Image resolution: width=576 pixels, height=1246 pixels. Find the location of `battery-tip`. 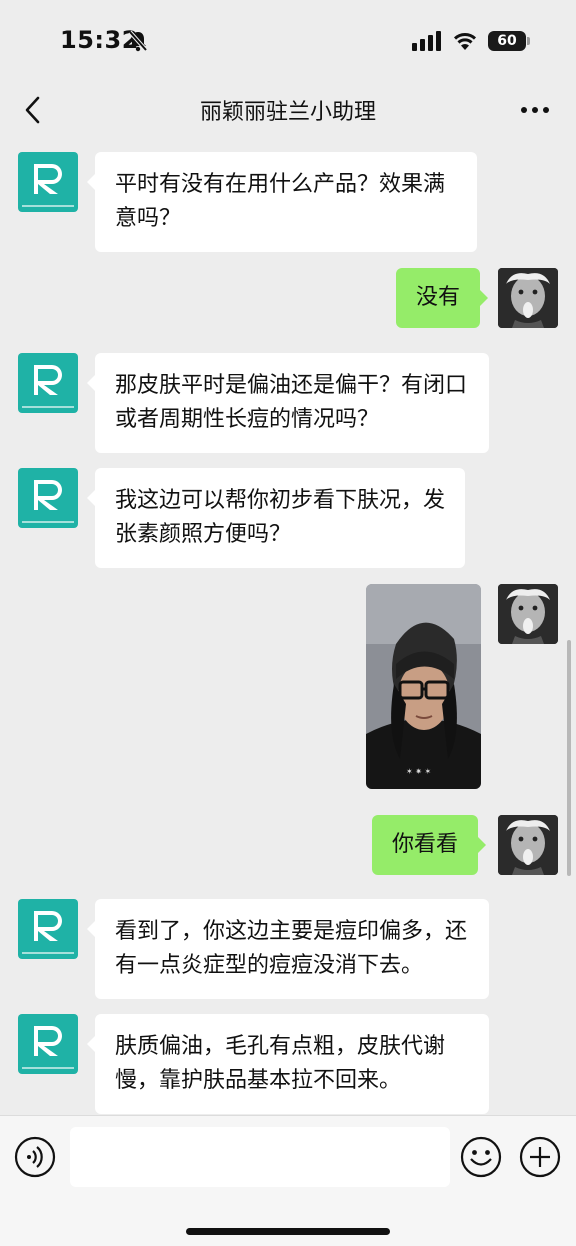

battery-tip is located at coordinates (528, 41).